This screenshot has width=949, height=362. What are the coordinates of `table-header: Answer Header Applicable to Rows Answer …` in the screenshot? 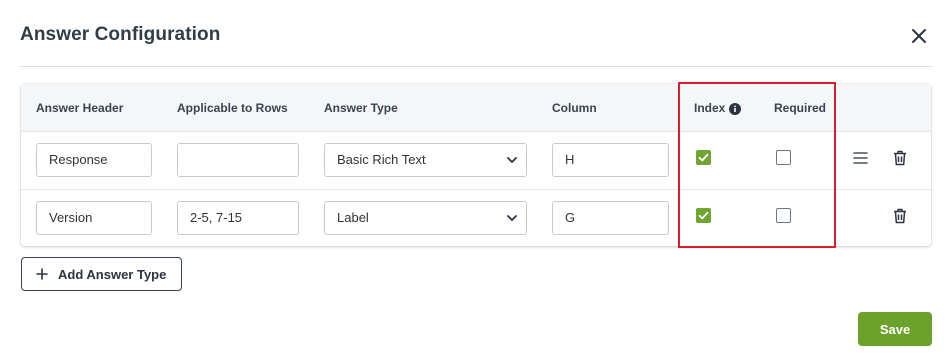 It's located at (476, 108).